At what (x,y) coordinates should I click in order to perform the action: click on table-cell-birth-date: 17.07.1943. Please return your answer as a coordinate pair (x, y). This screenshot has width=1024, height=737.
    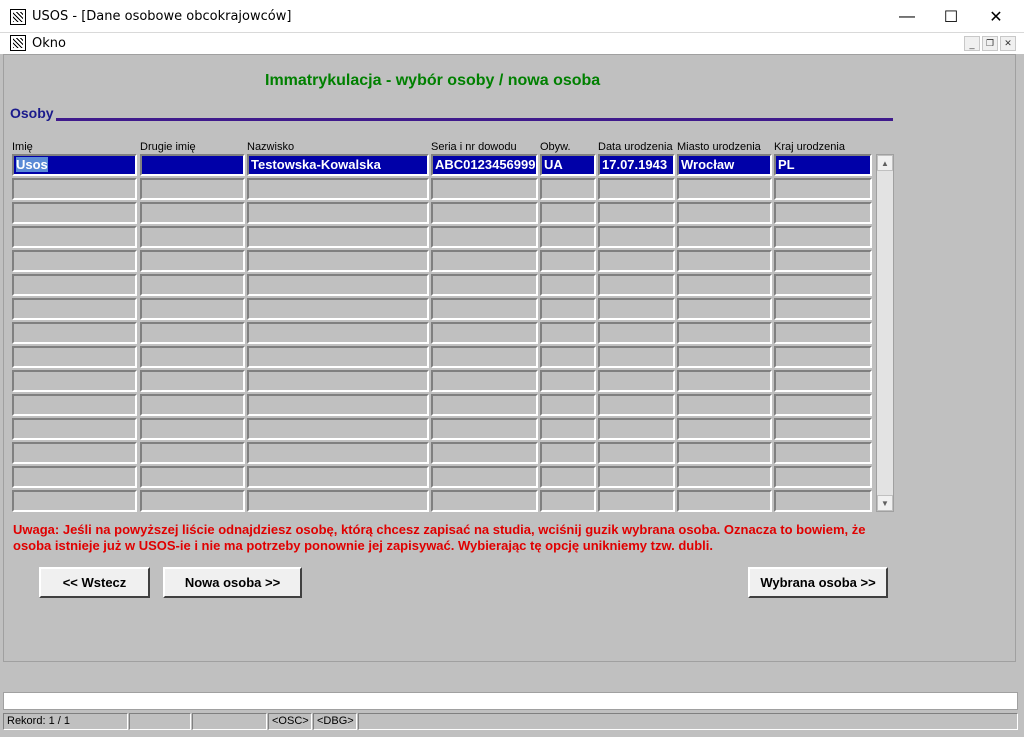
    Looking at the image, I should click on (636, 165).